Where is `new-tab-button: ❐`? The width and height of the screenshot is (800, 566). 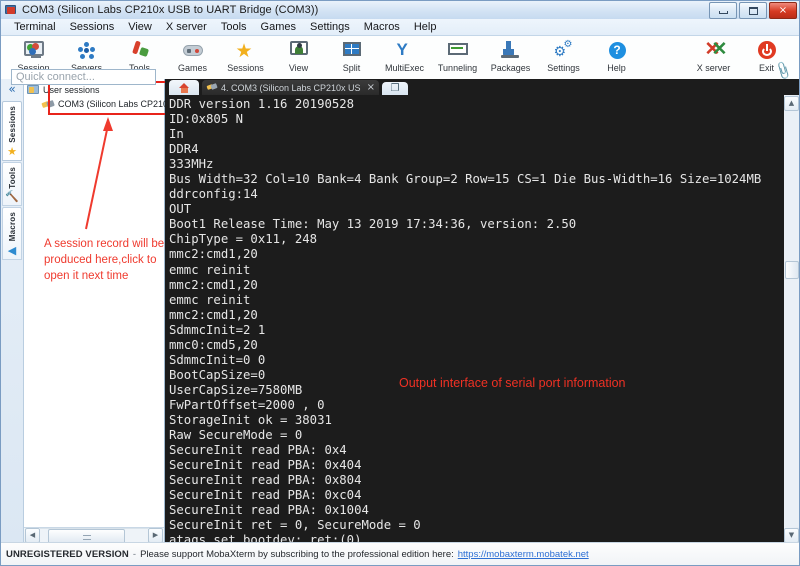
new-tab-button: ❐ is located at coordinates (394, 88).